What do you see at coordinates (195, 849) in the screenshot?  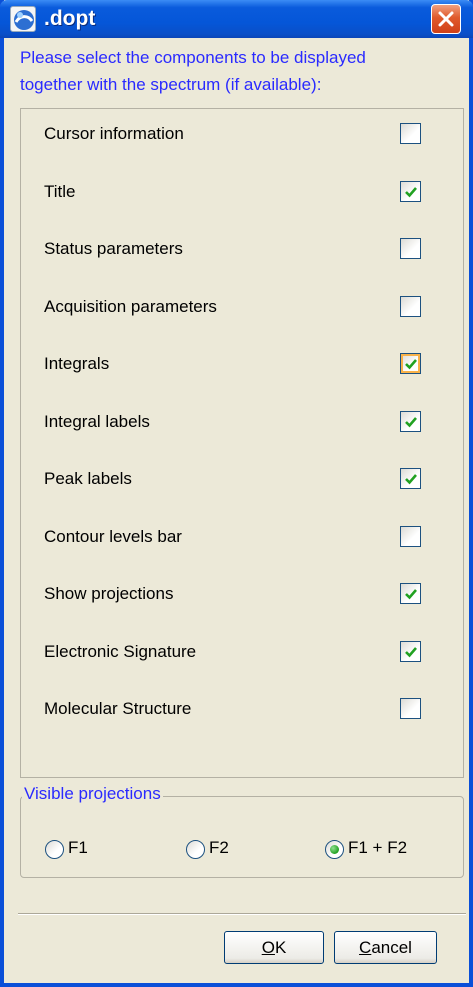 I see `radio-f2` at bounding box center [195, 849].